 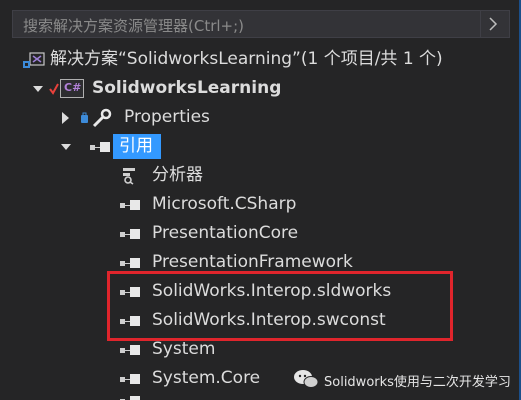 I want to click on wrench-icon, so click(x=96, y=118).